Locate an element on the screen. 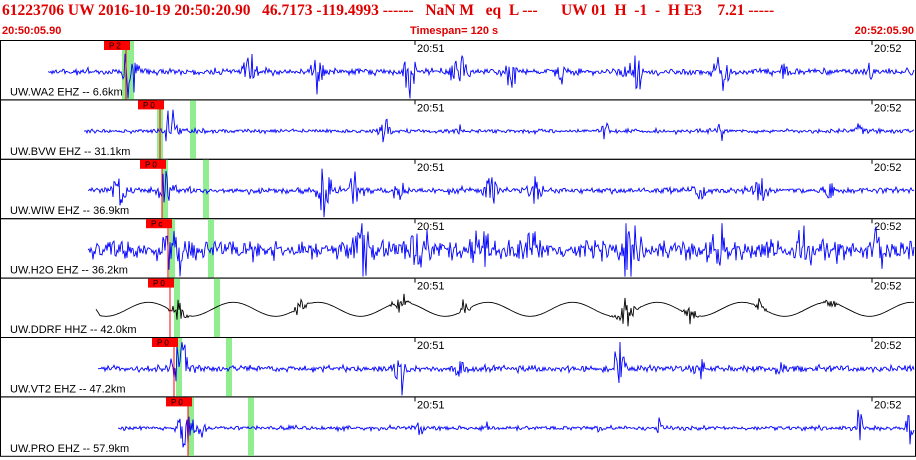  station-label: UW.H2O EHZ -- 36.2km is located at coordinates (69, 271).